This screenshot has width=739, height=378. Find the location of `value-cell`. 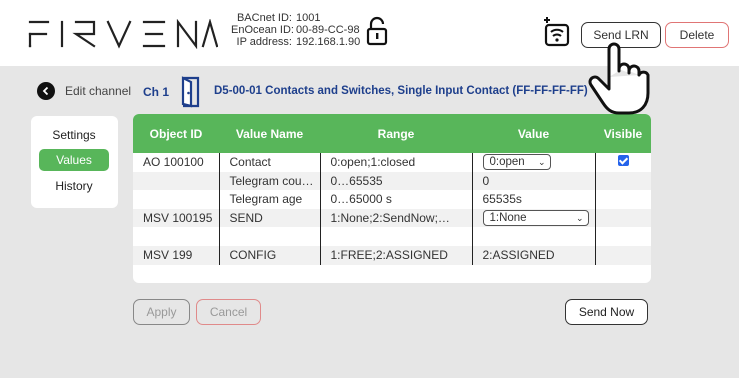

value-cell is located at coordinates (533, 236).